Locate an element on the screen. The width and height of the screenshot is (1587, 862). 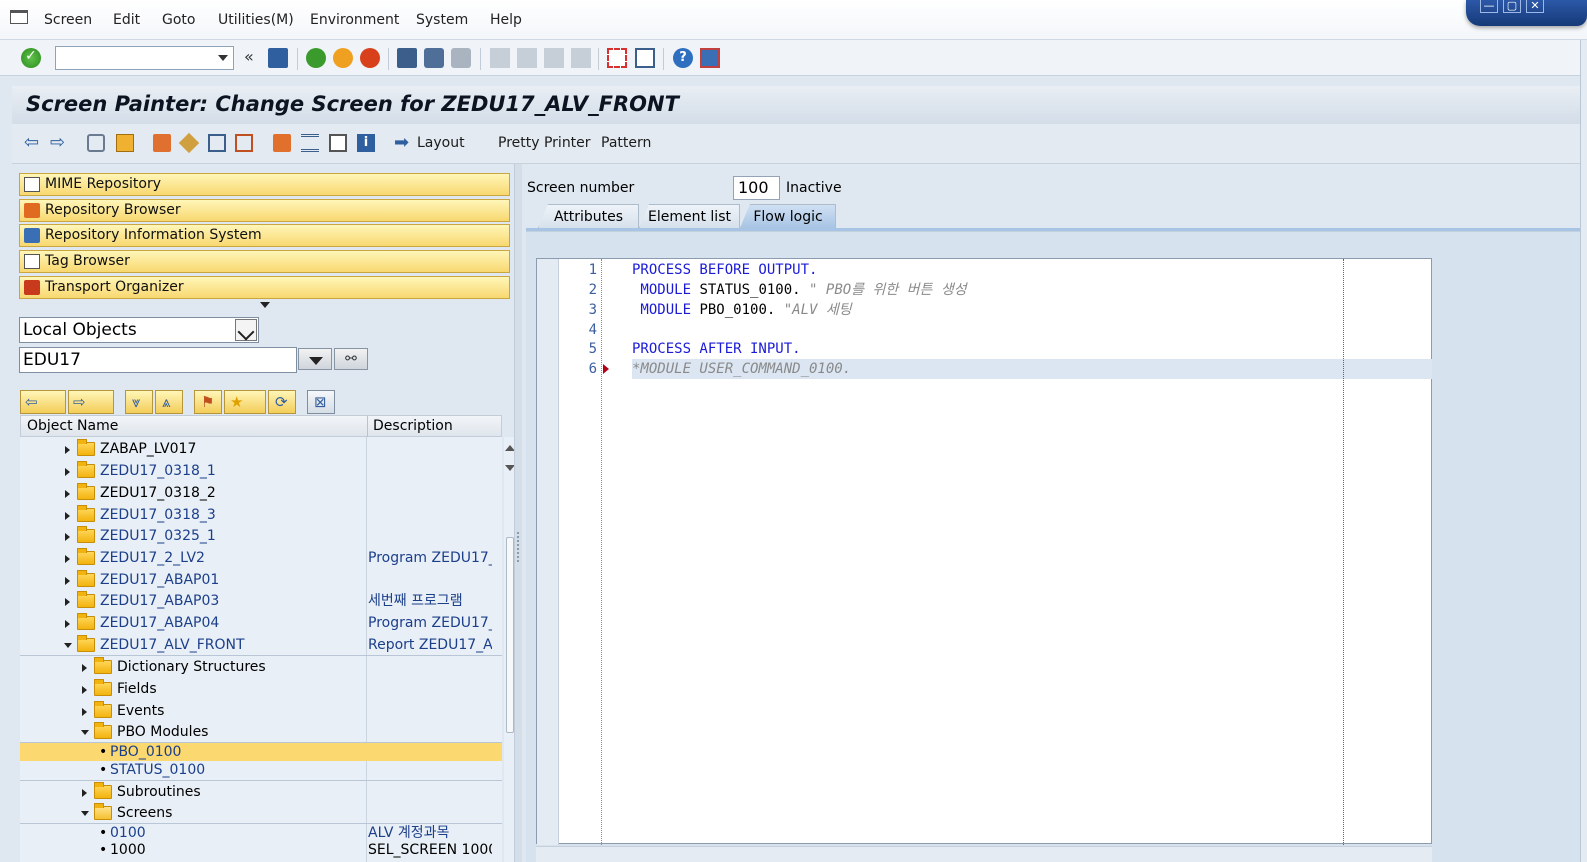
favorites-button: ★ is located at coordinates (245, 402).